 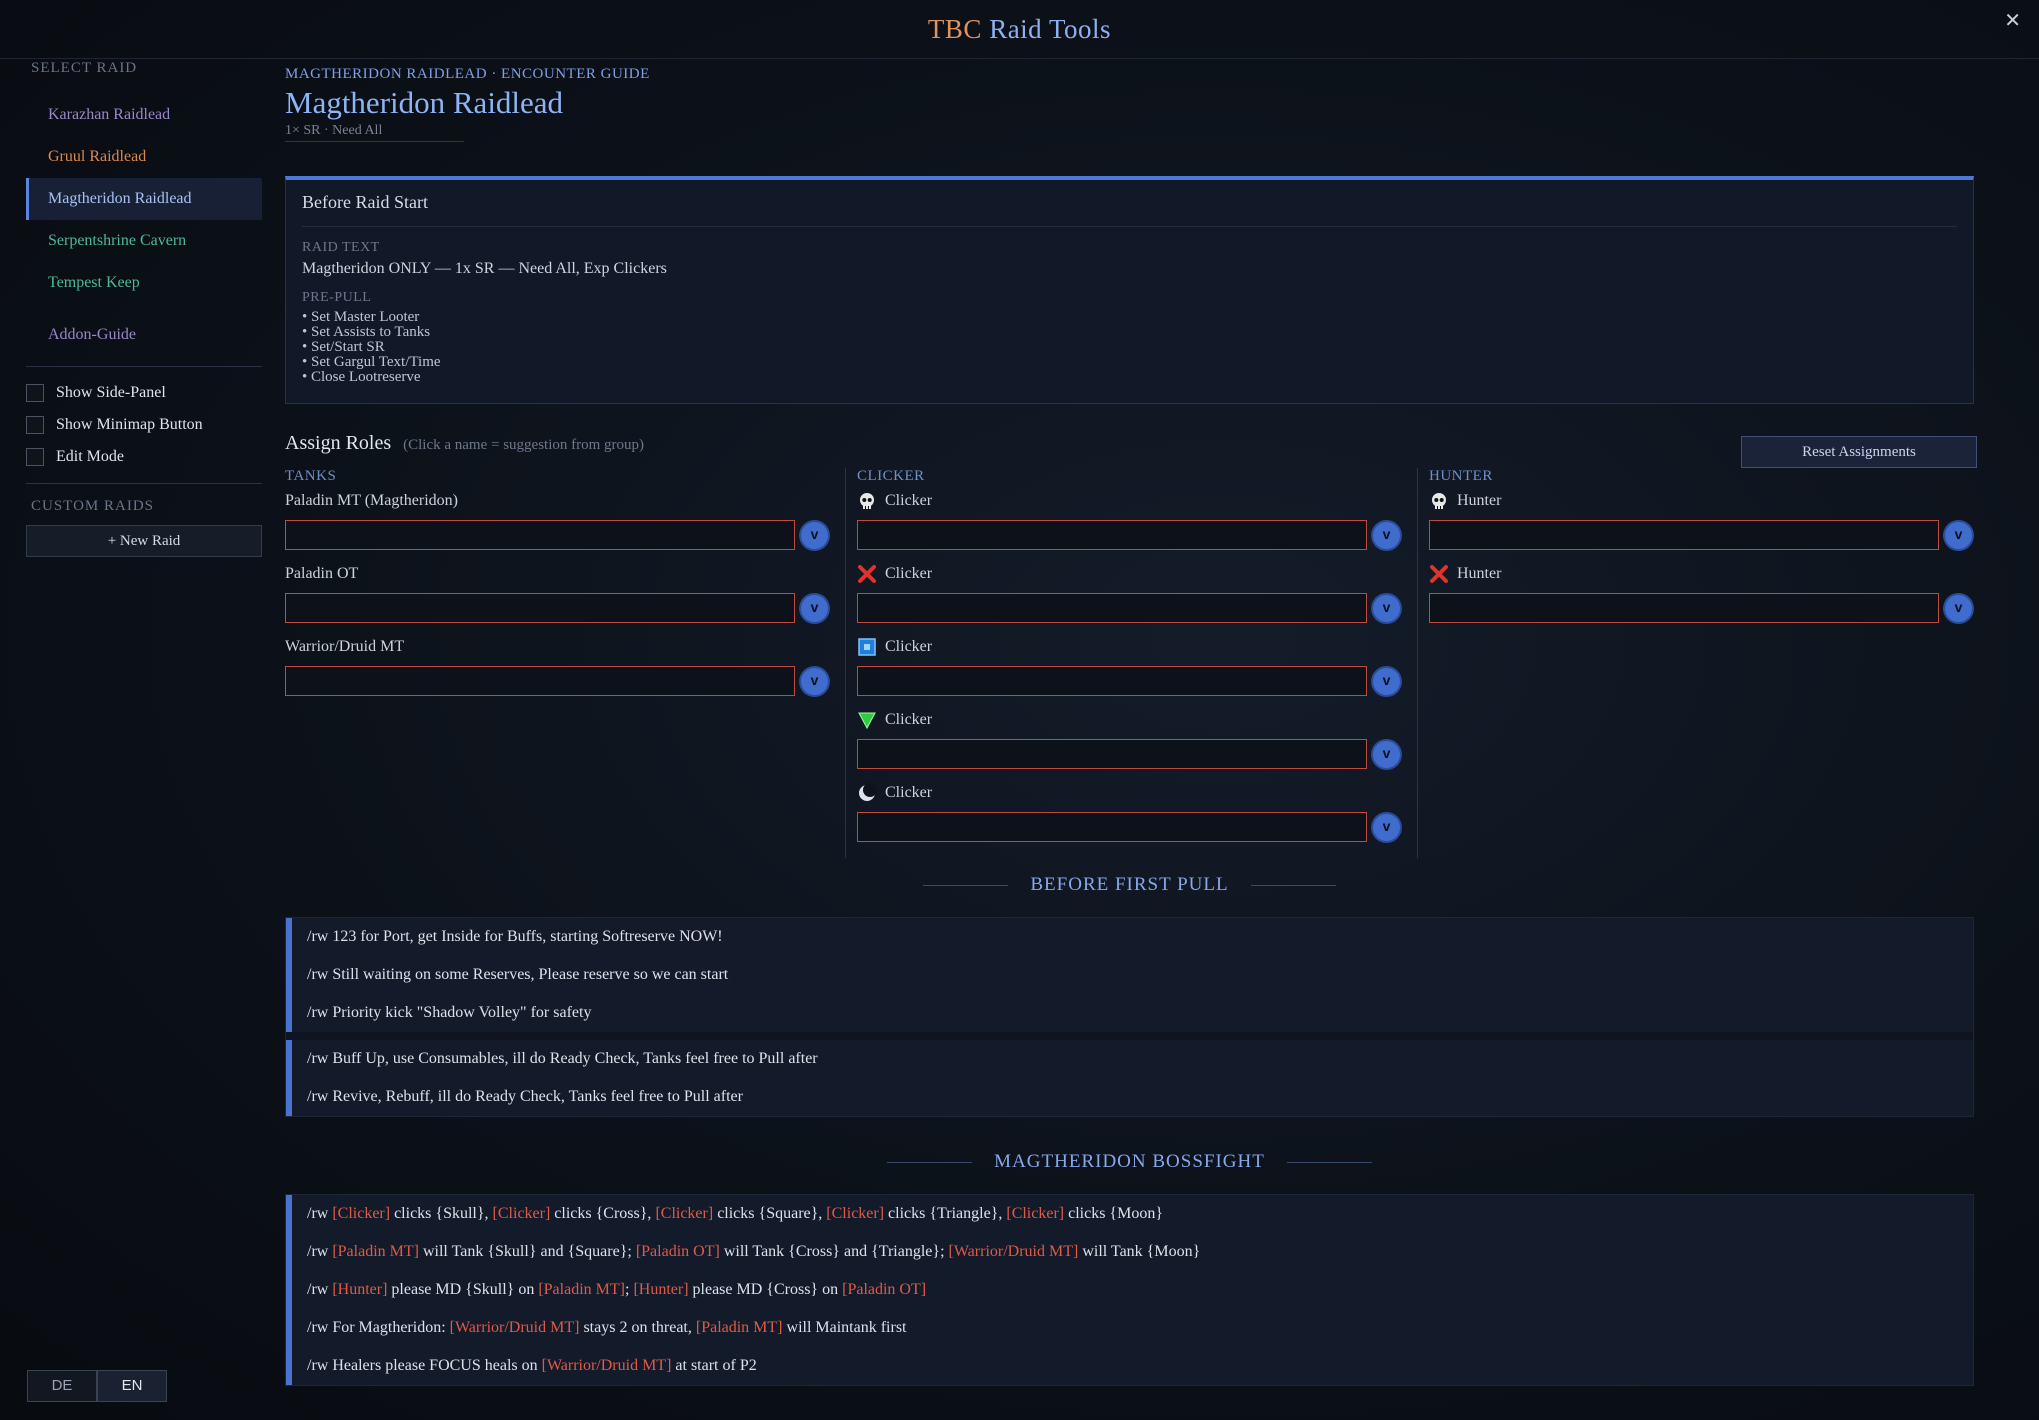 What do you see at coordinates (144, 335) in the screenshot?
I see `sidebar-item-addon-guide: Addon-Guide` at bounding box center [144, 335].